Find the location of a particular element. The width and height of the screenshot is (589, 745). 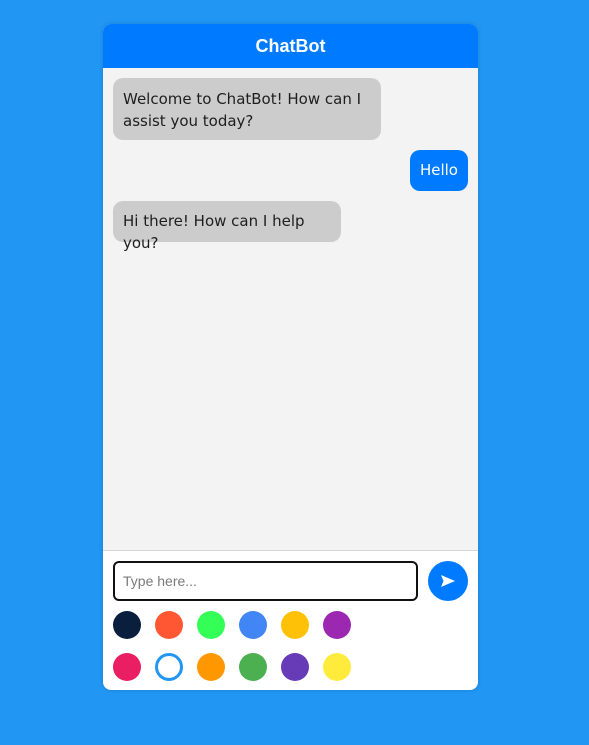

user-message: Hello is located at coordinates (438, 170).